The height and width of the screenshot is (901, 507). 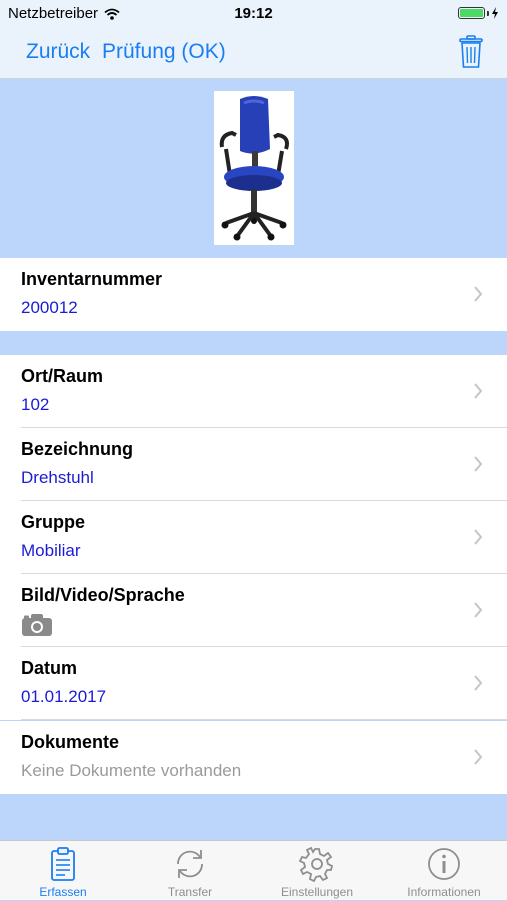 What do you see at coordinates (62, 376) in the screenshot?
I see `row-label: Ort/Raum` at bounding box center [62, 376].